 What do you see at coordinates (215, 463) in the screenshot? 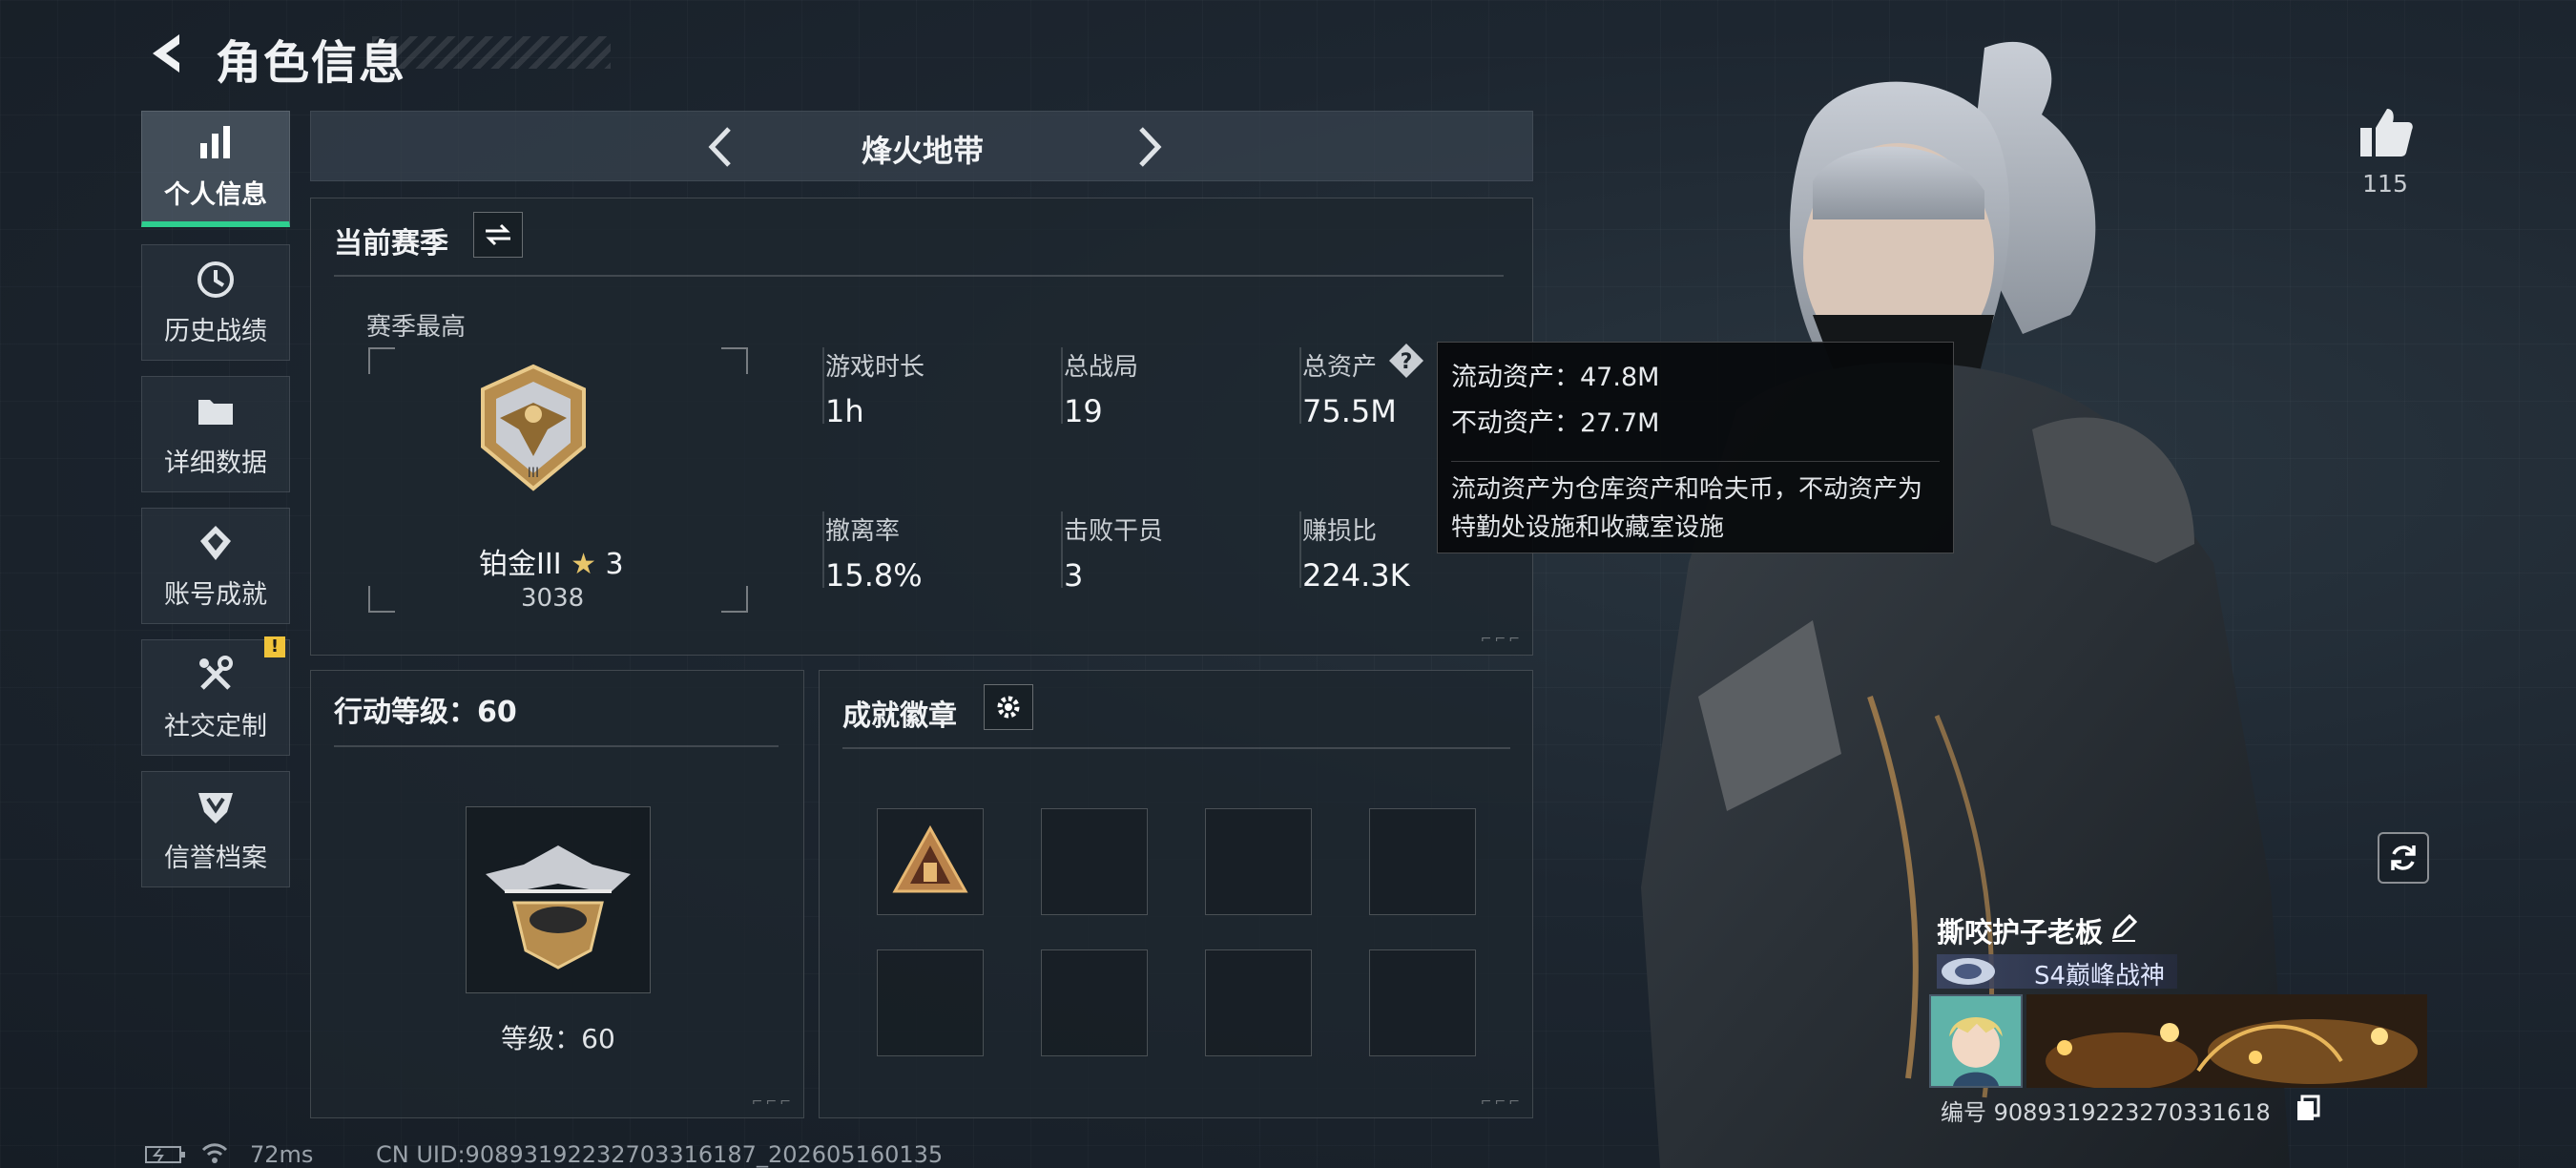
I see `sidebar-item-label: 详细数据` at bounding box center [215, 463].